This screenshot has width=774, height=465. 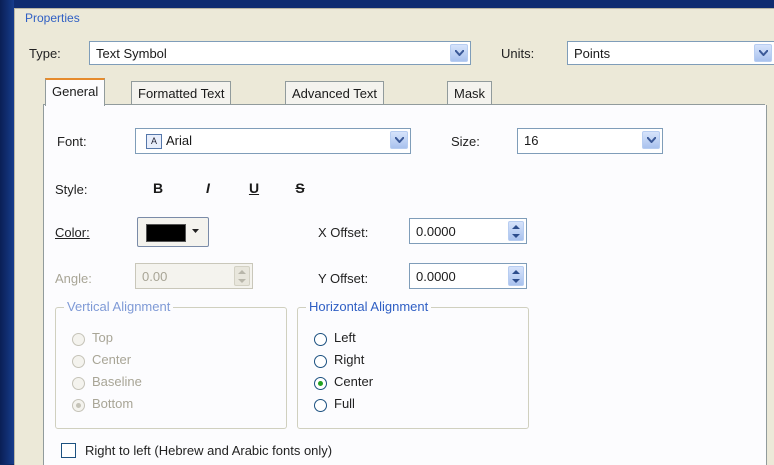 I want to click on size-label: Size:, so click(x=465, y=141).